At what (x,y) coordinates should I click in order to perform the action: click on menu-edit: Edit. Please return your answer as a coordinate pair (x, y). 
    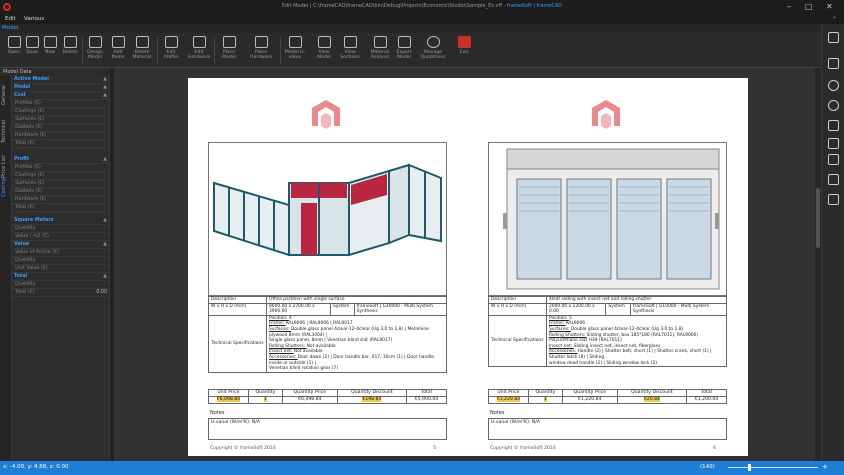
    Looking at the image, I should click on (10, 19).